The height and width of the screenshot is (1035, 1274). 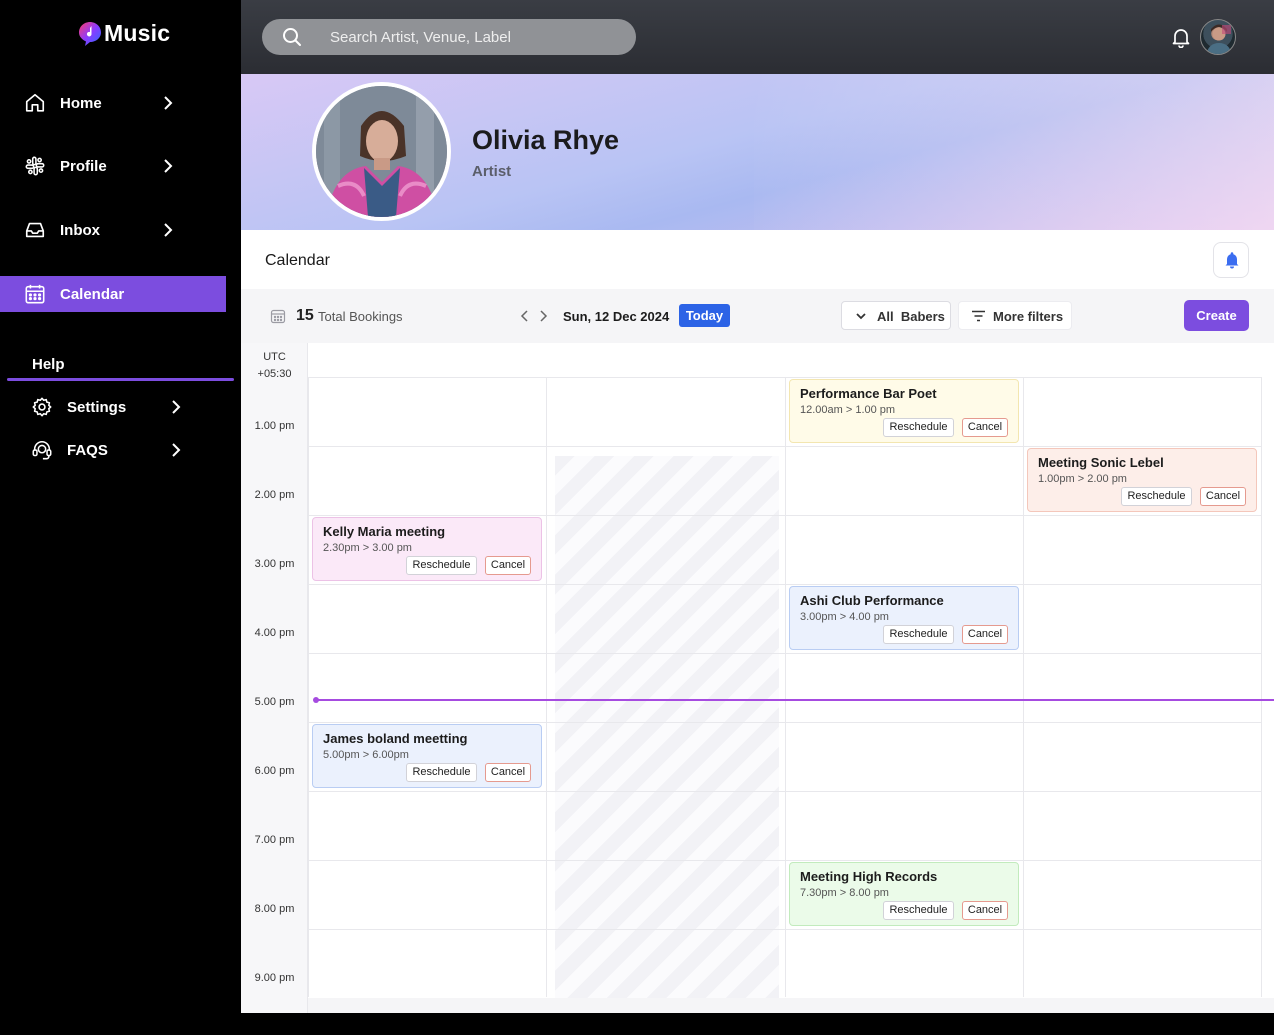 I want to click on sidebar-item-label: Profile, so click(x=83, y=166).